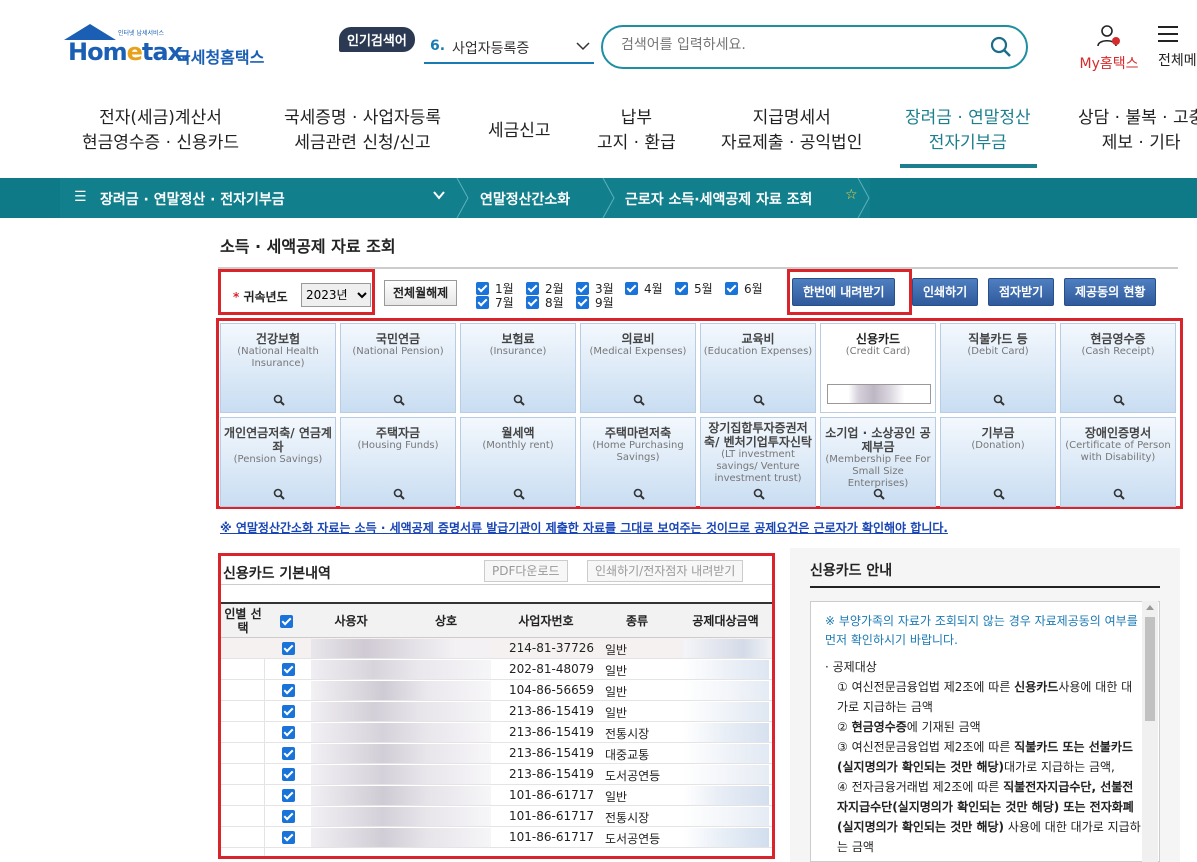 This screenshot has width=1197, height=862. What do you see at coordinates (172, 48) in the screenshot?
I see `hometax-logo: 인터넷 납세서비스 Hometax. 국세청홈택스` at bounding box center [172, 48].